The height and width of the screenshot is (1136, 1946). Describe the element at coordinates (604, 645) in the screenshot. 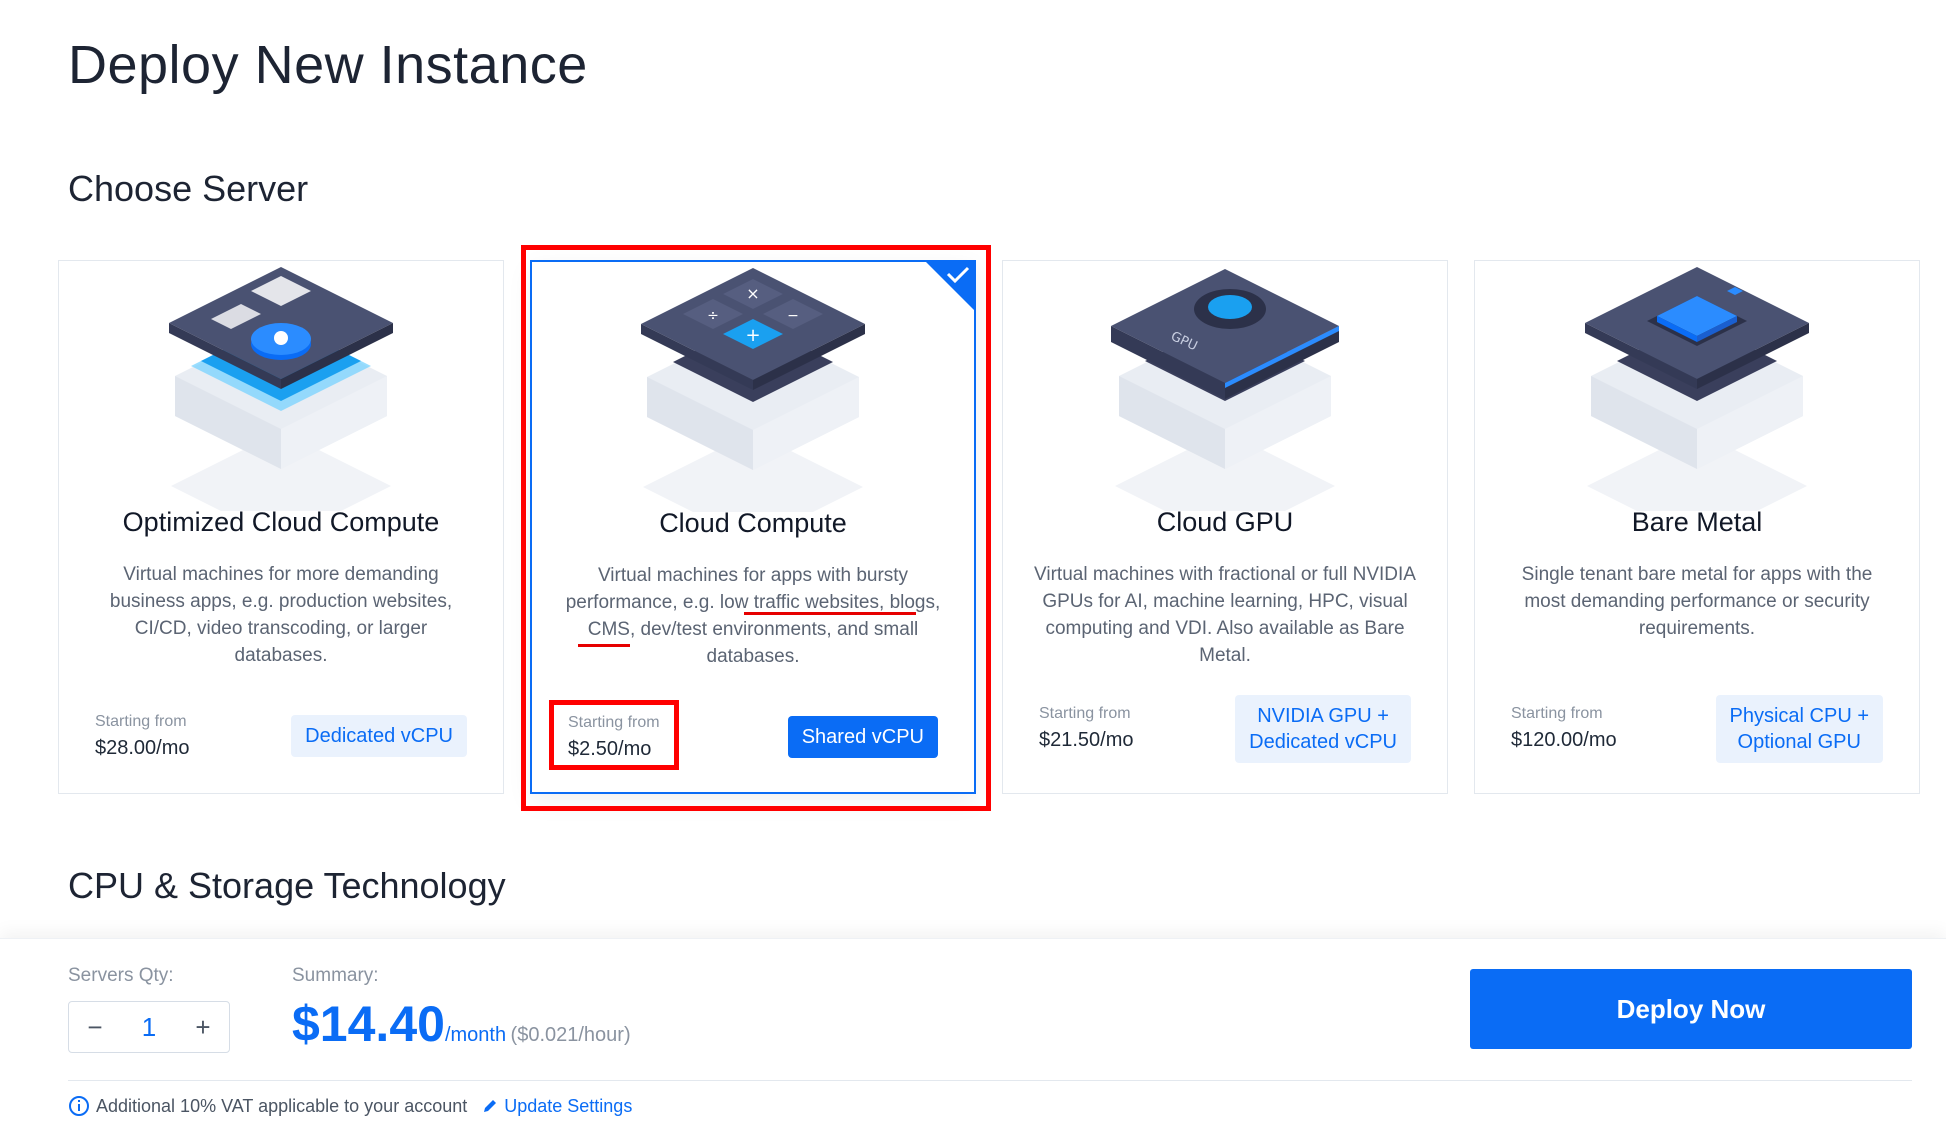

I see `annotation-underline-blogs` at that location.